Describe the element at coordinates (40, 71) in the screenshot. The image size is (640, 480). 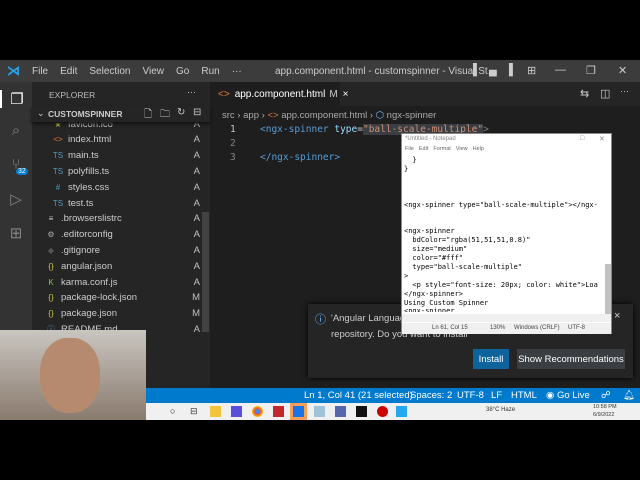
I see `menu-file: File` at that location.